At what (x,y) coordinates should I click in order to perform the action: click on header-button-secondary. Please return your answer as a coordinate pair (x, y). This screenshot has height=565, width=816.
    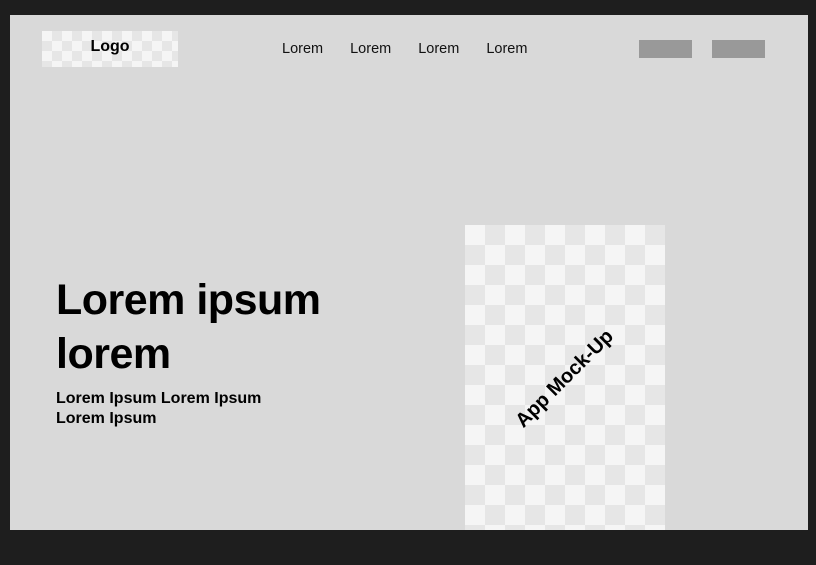
    Looking at the image, I should click on (738, 49).